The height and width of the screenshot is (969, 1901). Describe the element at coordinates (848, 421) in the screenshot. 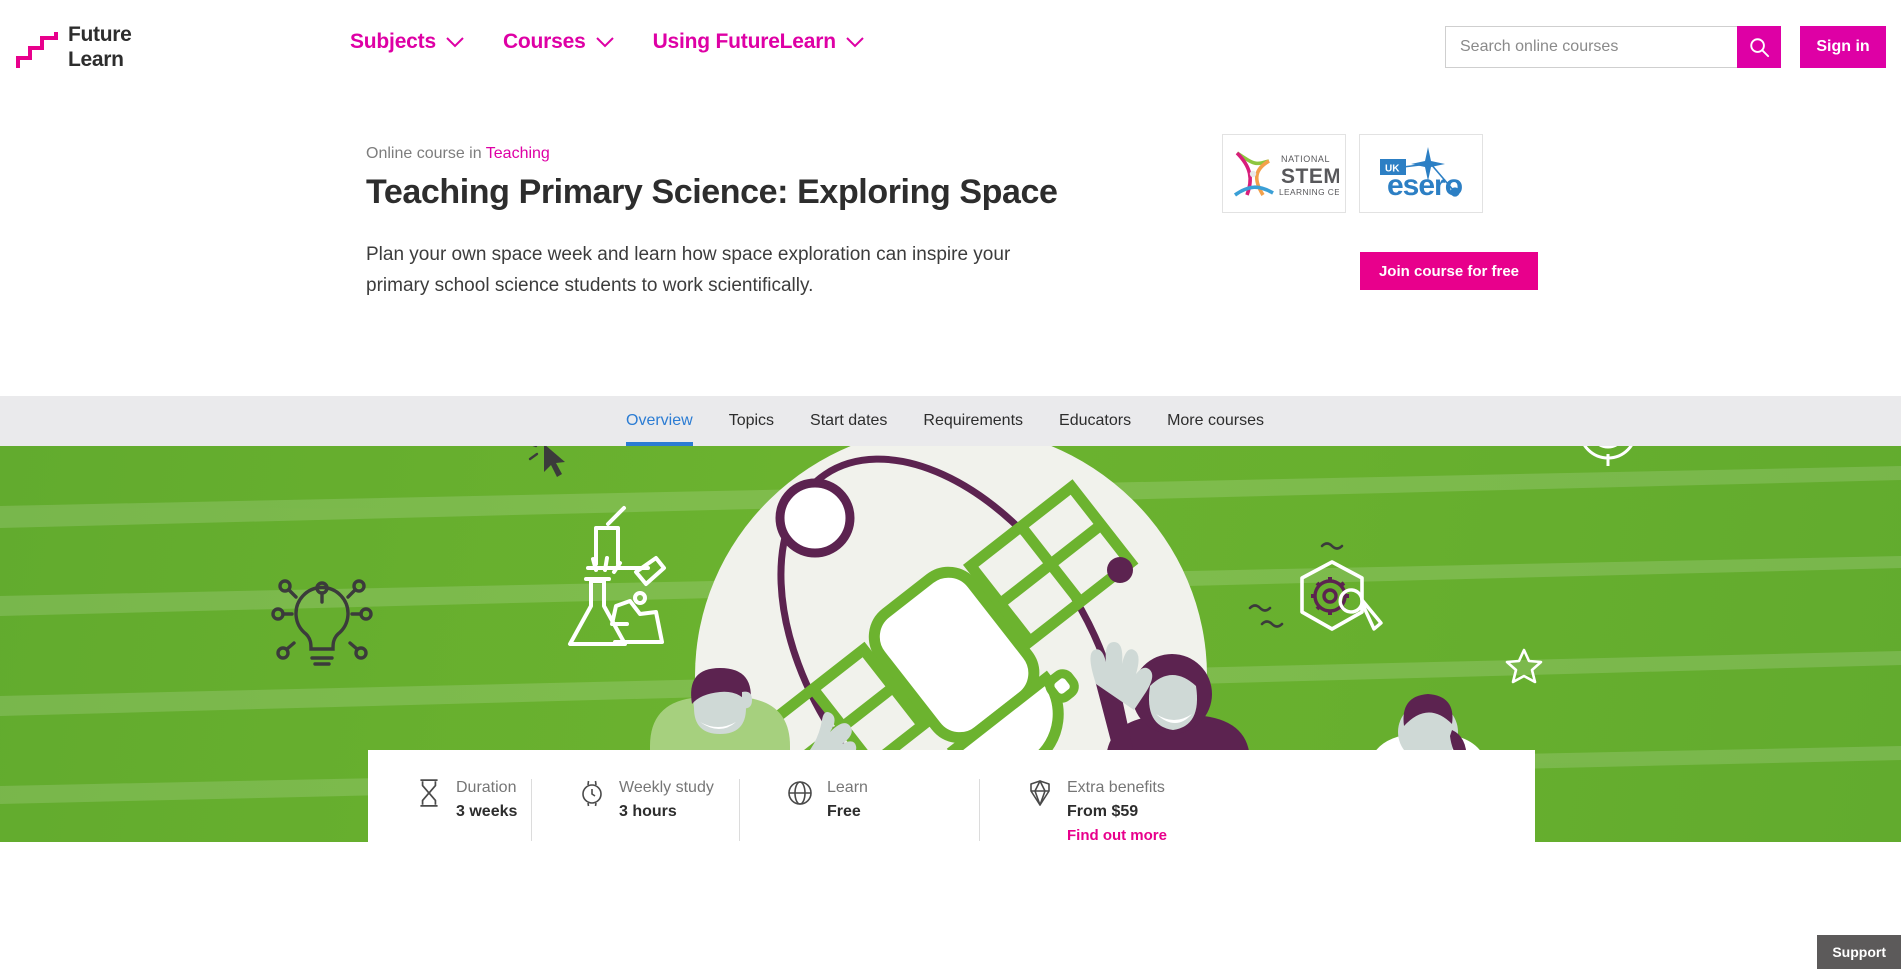

I see `tab-start-dates: Start dates` at that location.